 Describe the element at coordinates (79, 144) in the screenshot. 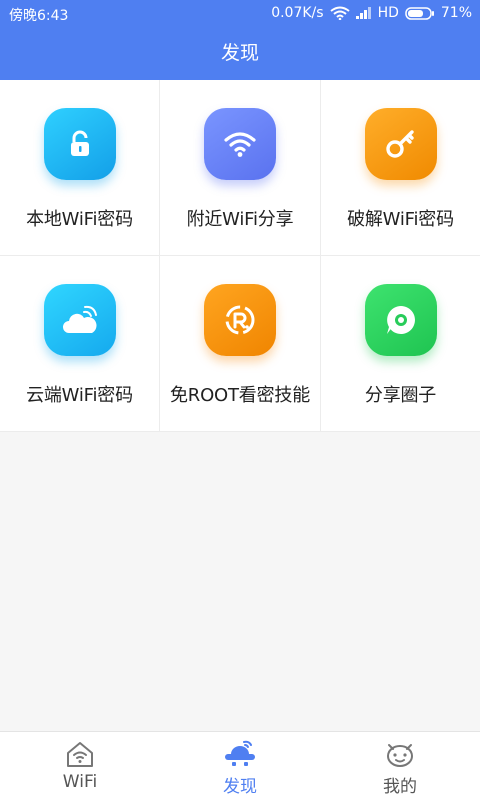

I see `unlock-icon` at that location.